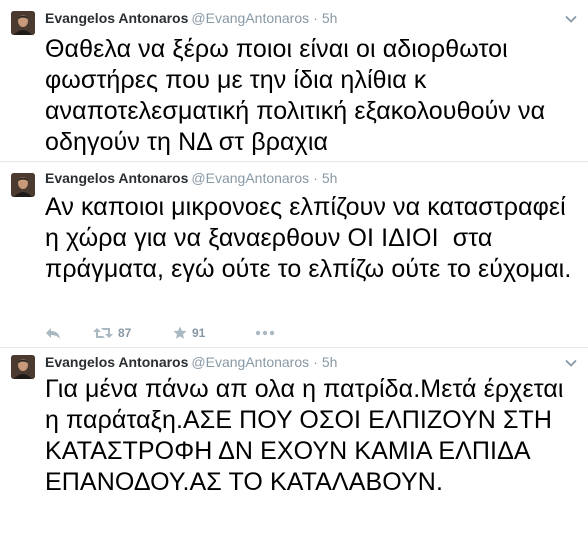  What do you see at coordinates (103, 333) in the screenshot?
I see `retweet-icon` at bounding box center [103, 333].